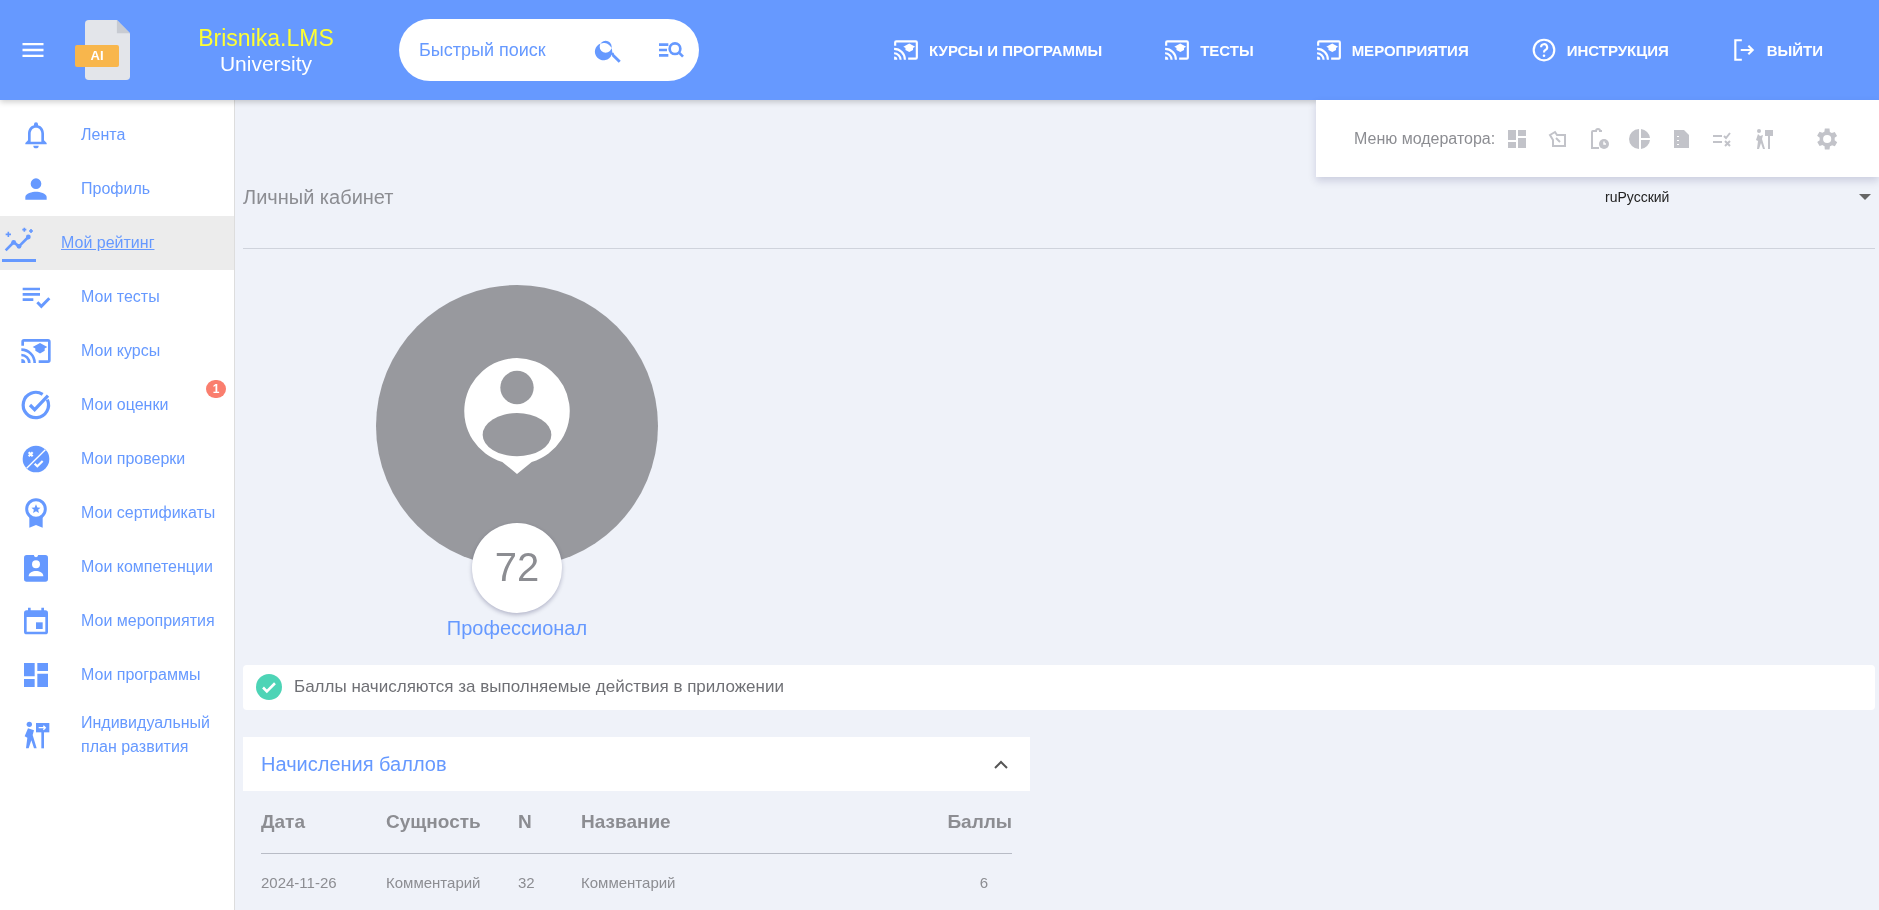 The width and height of the screenshot is (1879, 910). I want to click on sidebar-item: Профиль, so click(117, 189).